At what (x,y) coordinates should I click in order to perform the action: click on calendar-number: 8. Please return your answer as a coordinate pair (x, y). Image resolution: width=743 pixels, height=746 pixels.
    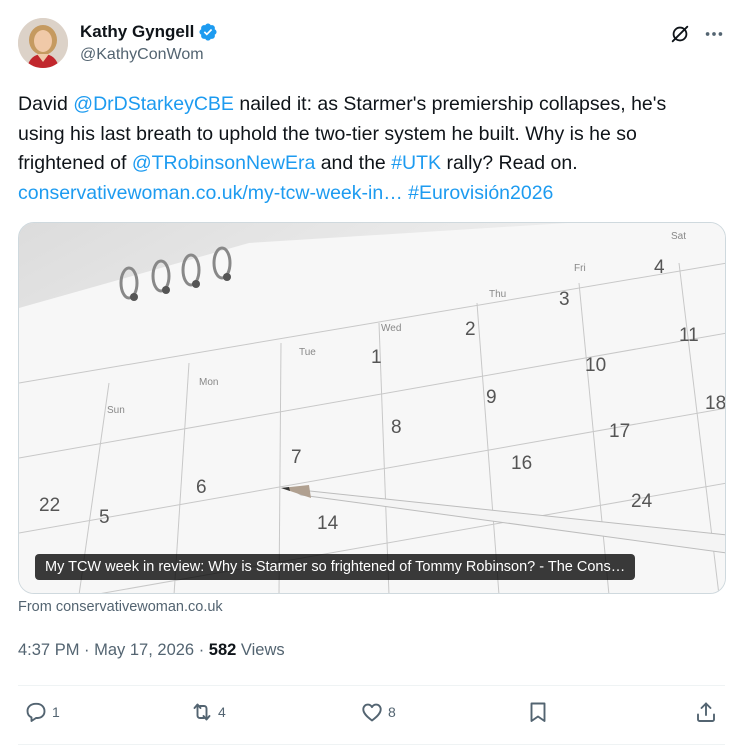
    Looking at the image, I should click on (396, 427).